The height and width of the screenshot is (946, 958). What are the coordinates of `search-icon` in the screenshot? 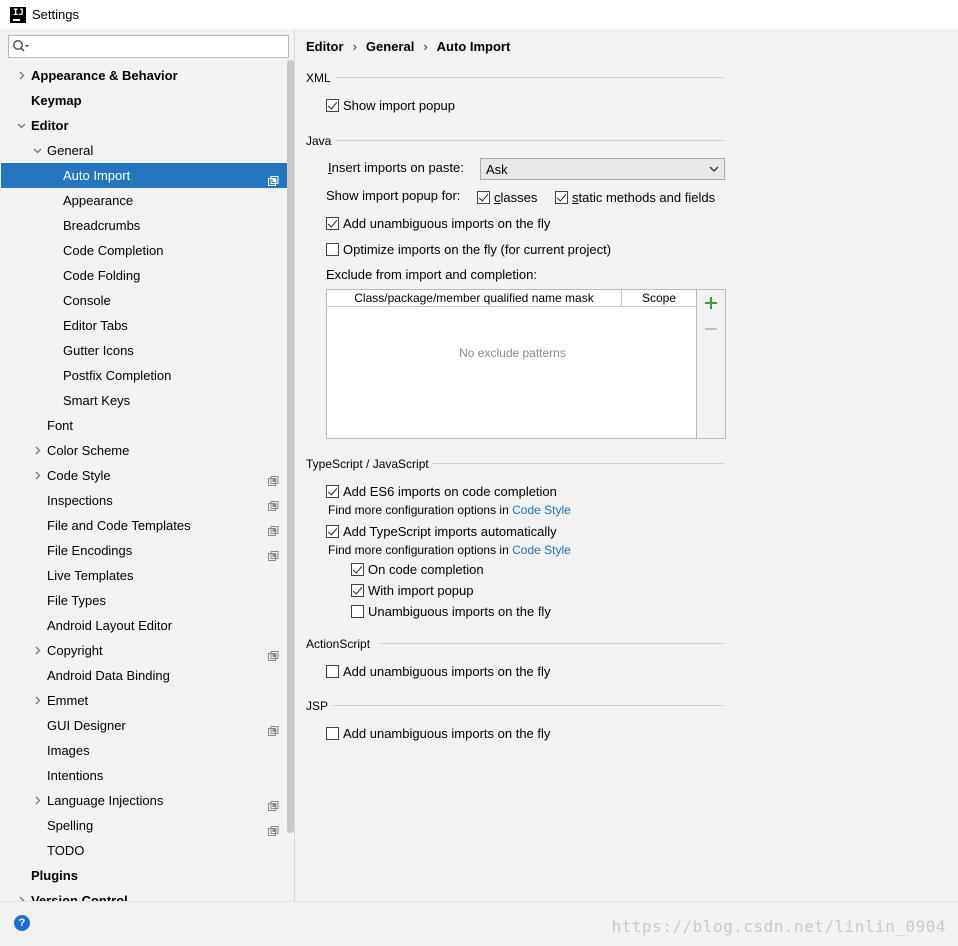 It's located at (21, 47).